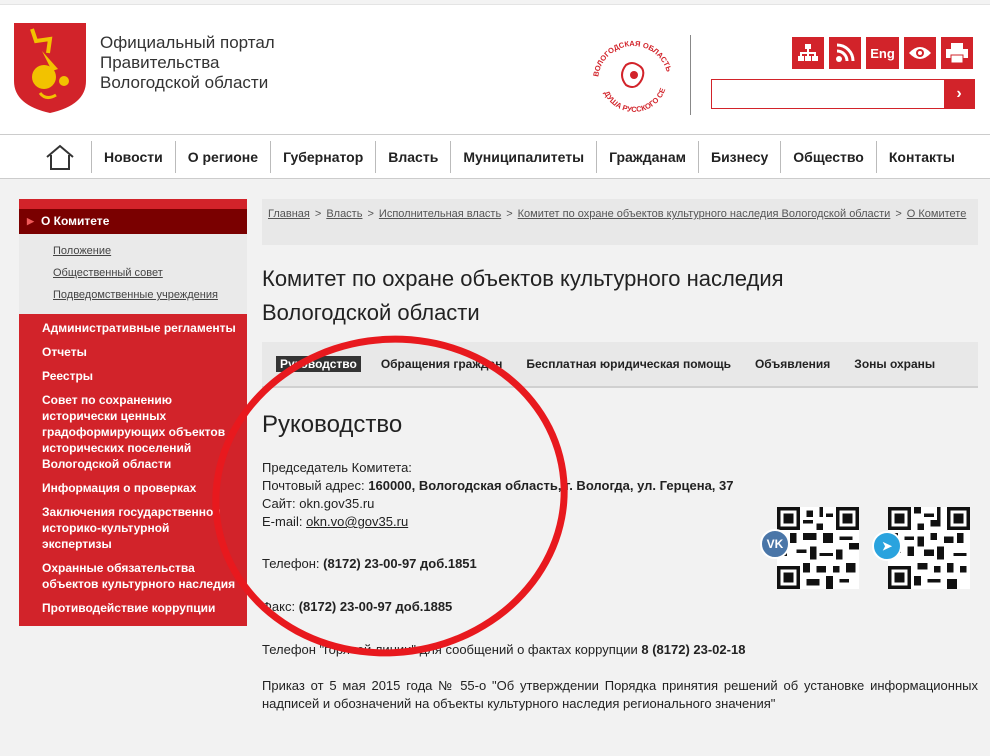 Image resolution: width=990 pixels, height=756 pixels. I want to click on sidebar-subitem-regulations: Положение, so click(133, 251).